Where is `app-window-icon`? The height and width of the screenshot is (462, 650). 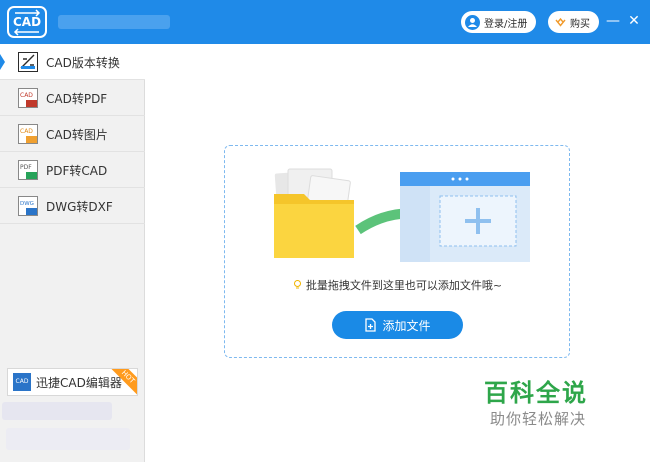 app-window-icon is located at coordinates (465, 217).